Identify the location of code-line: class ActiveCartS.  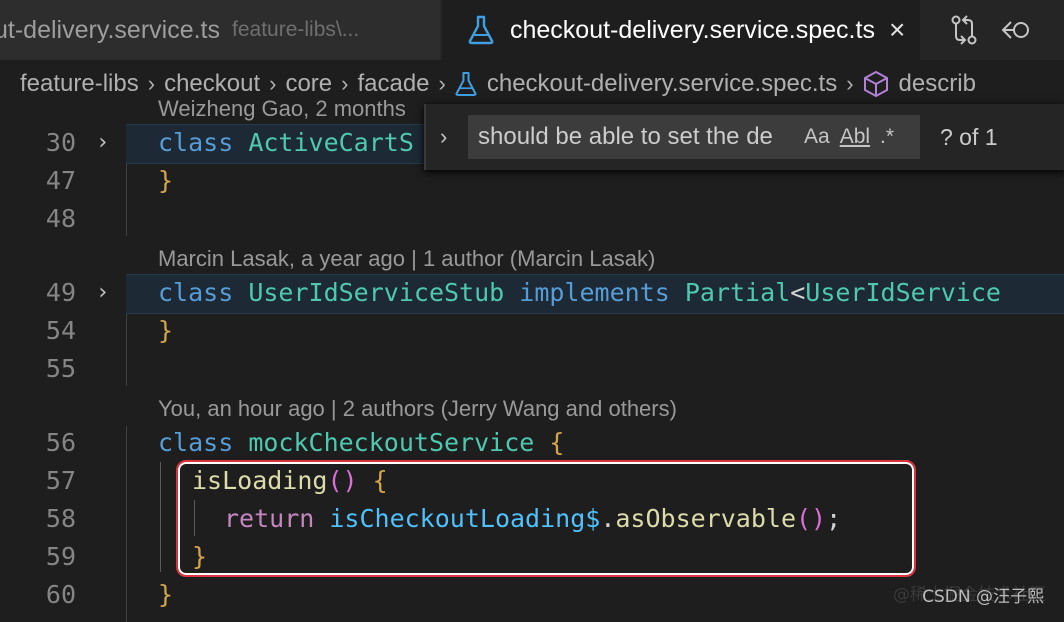
(286, 142).